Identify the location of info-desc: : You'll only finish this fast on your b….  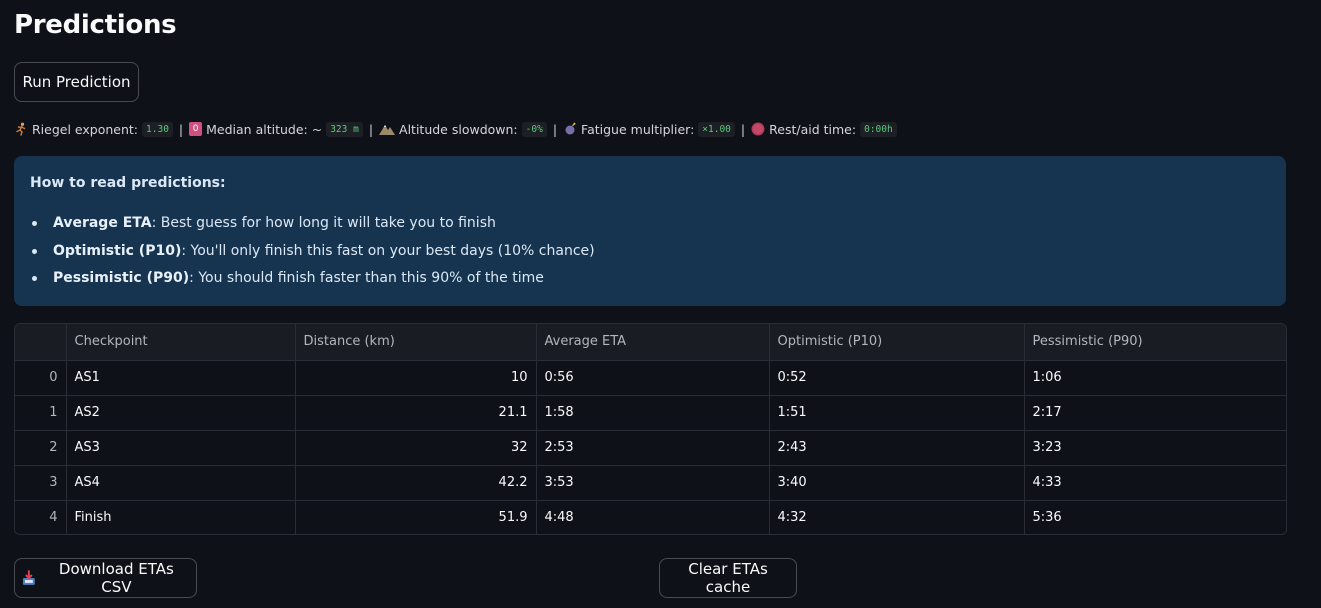
(388, 250).